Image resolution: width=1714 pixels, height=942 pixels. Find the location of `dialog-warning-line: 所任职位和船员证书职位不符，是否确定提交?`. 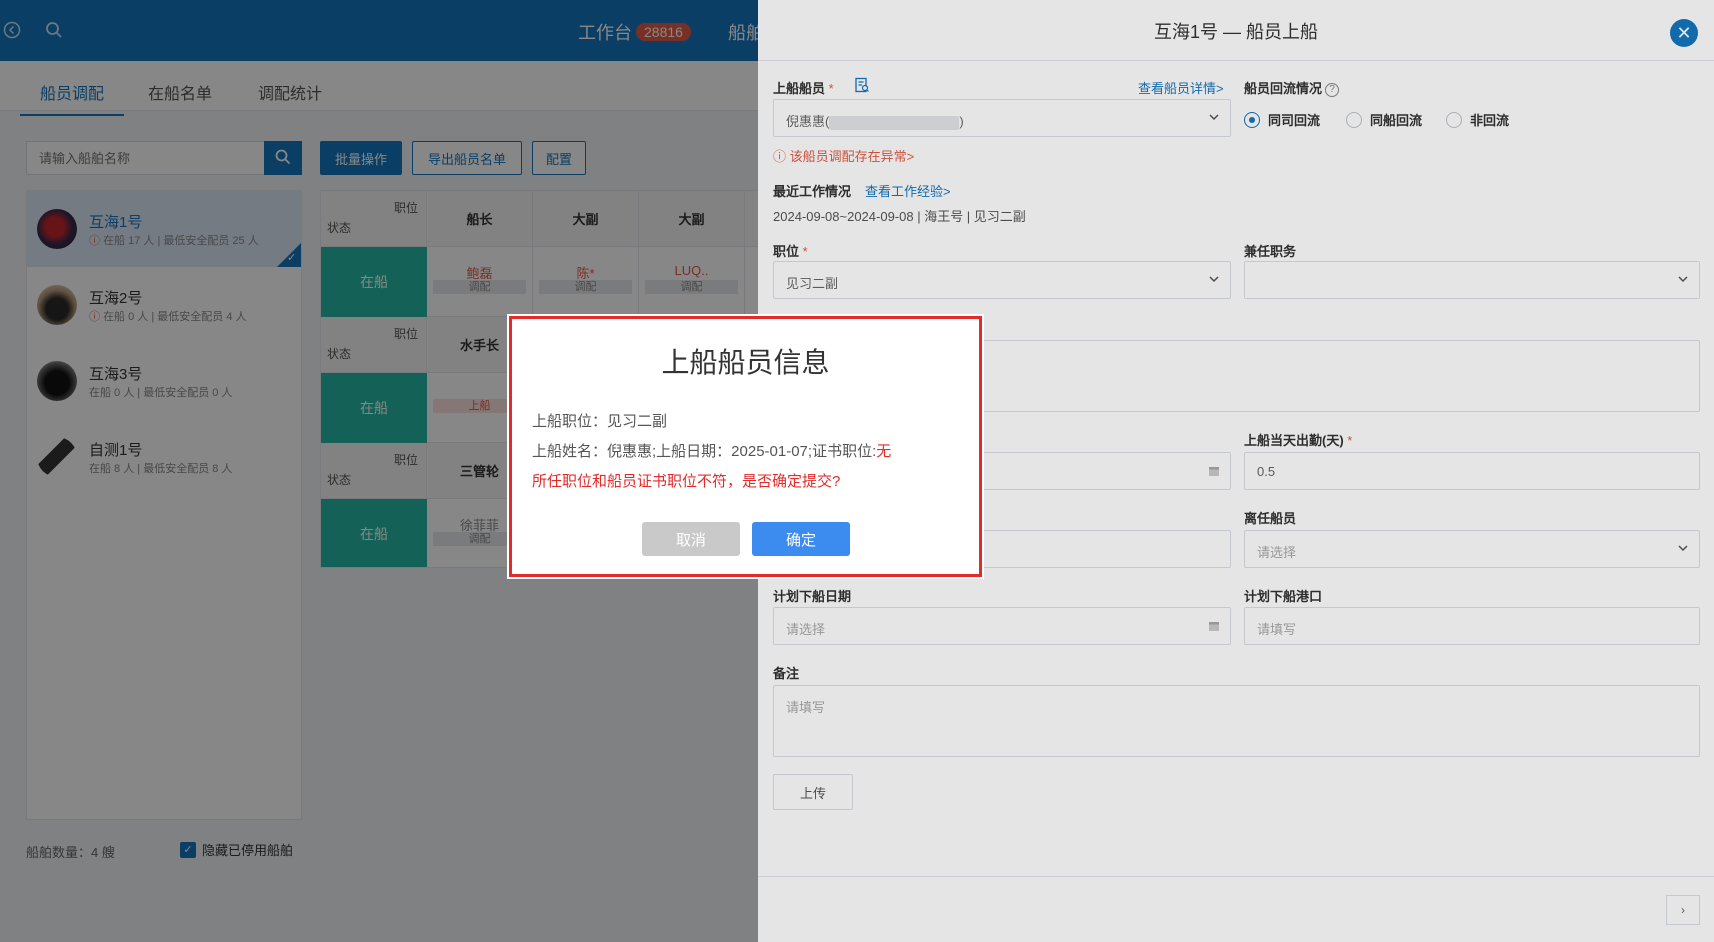

dialog-warning-line: 所任职位和船员证书职位不符，是否确定提交? is located at coordinates (686, 480).